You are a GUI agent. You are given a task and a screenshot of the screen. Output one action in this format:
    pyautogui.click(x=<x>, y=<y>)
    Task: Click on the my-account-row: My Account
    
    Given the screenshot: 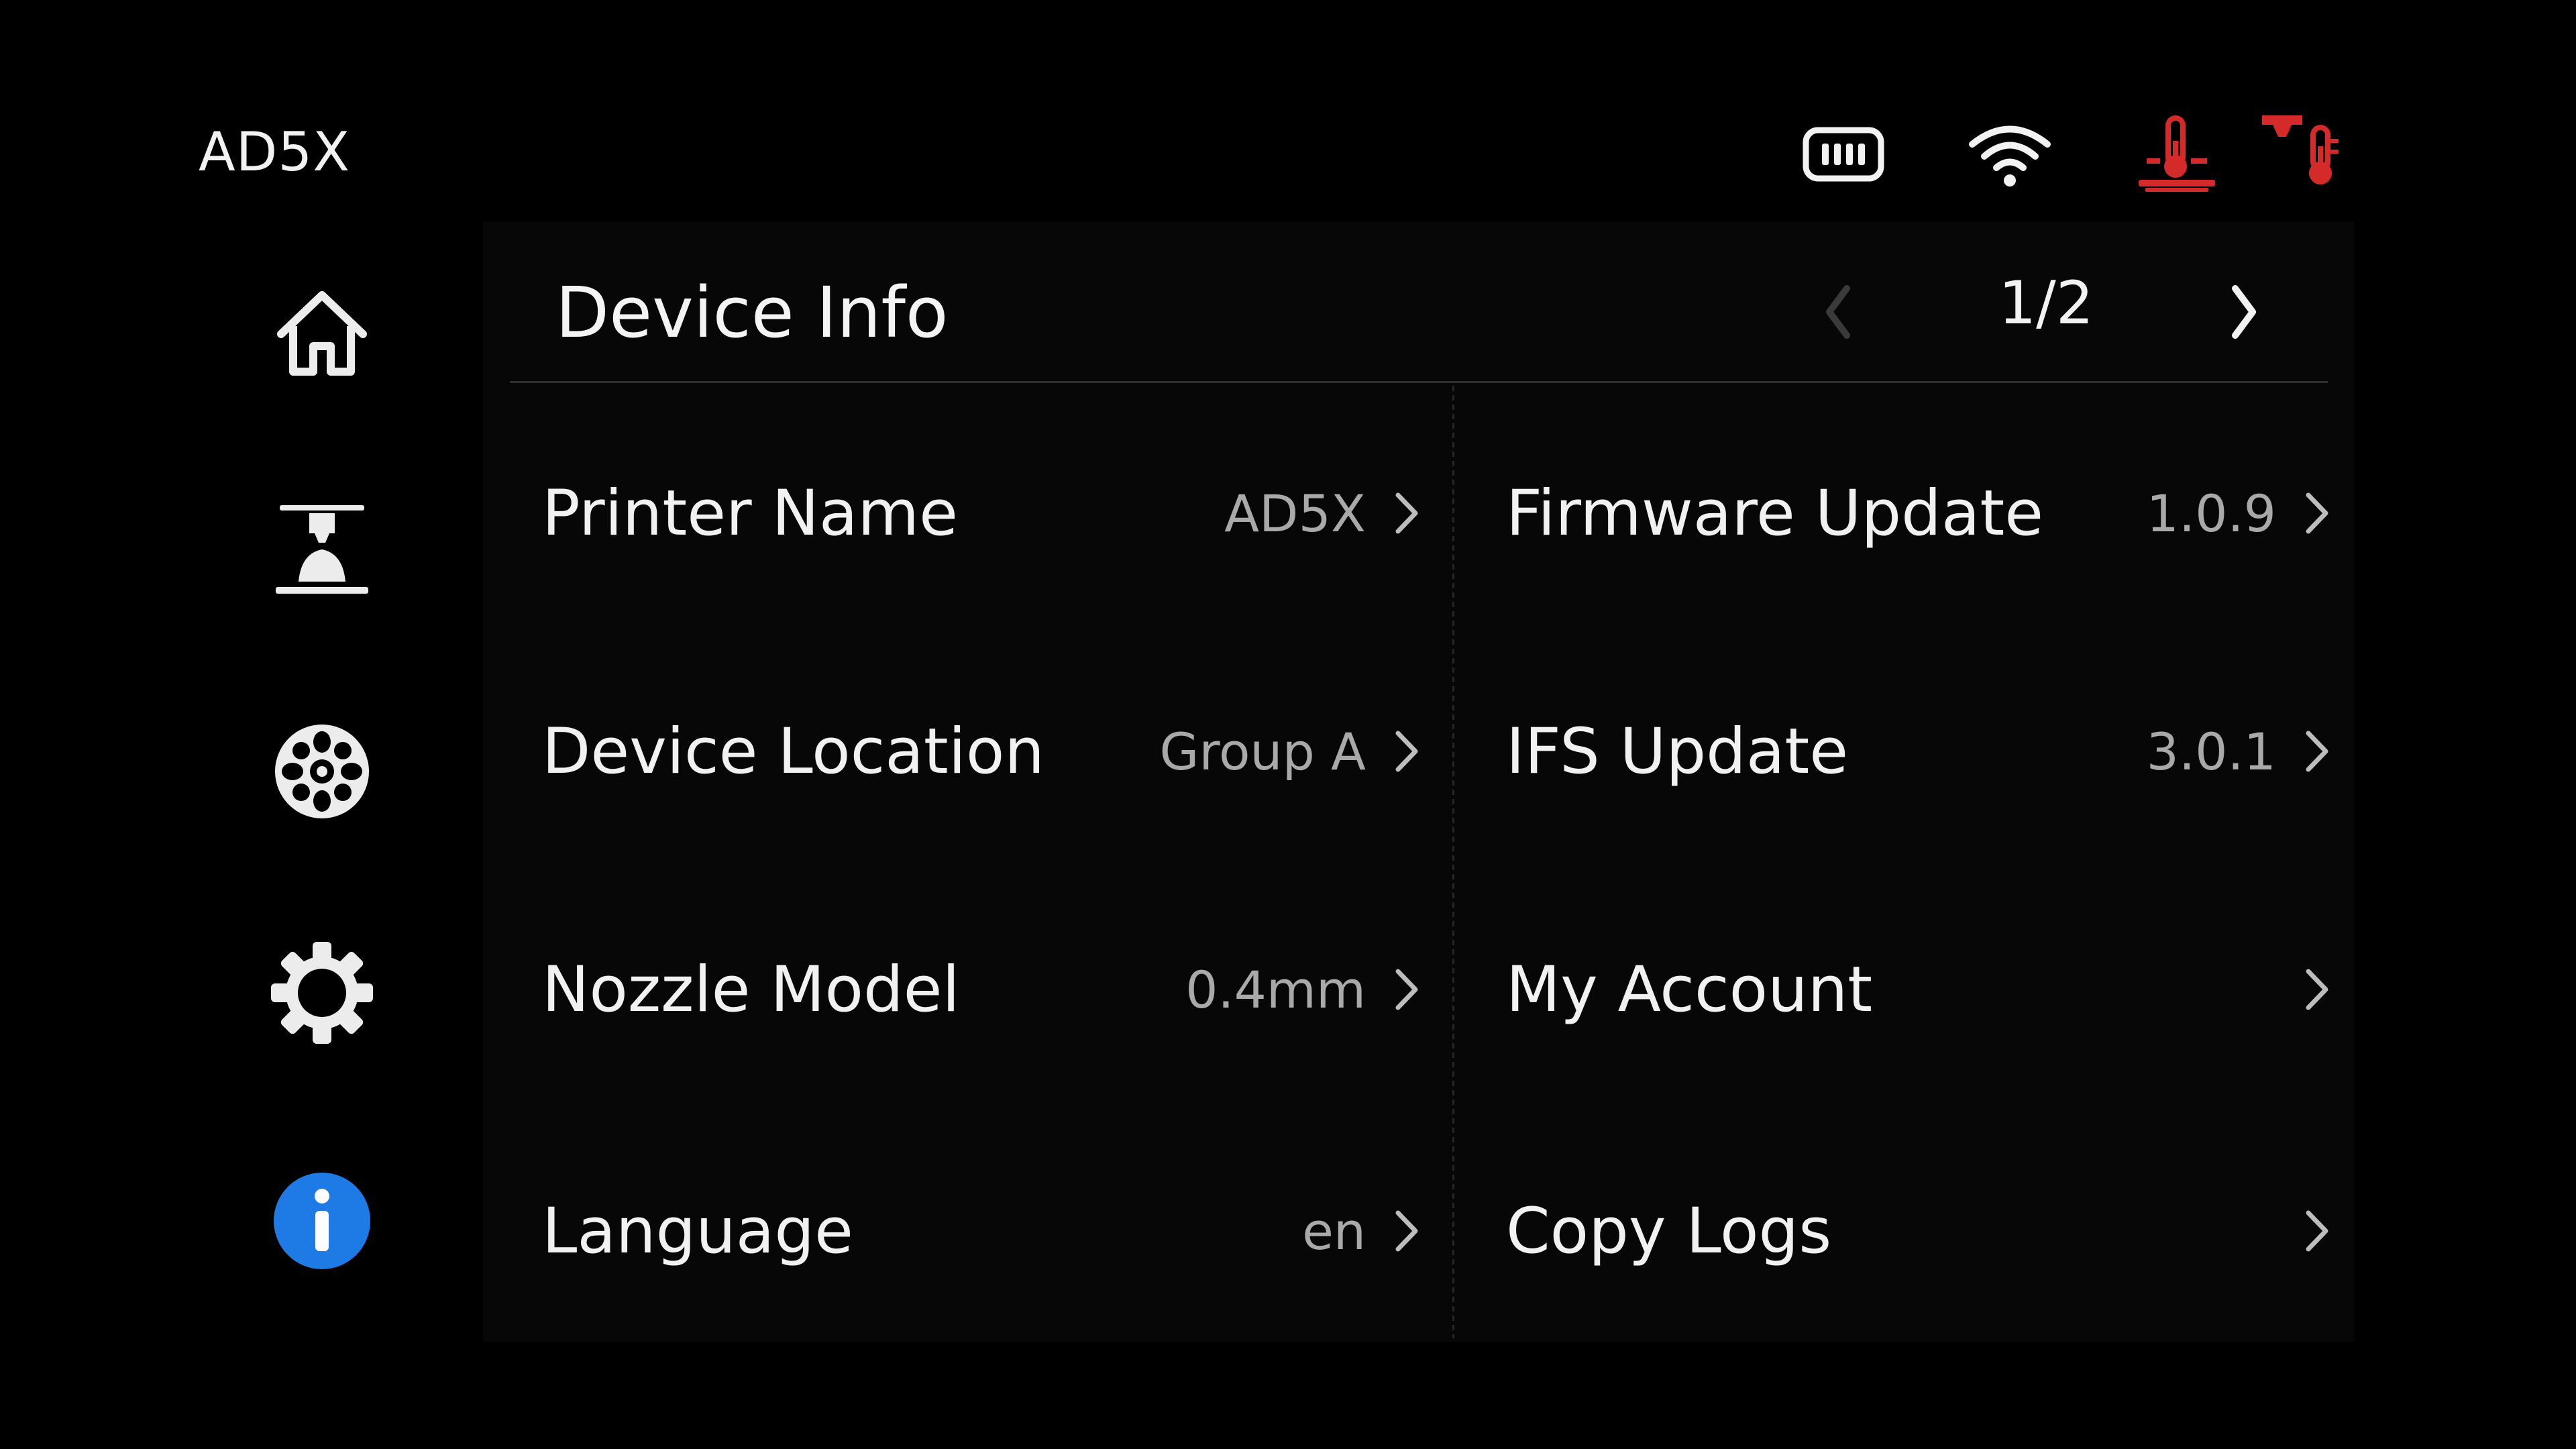 What is the action you would take?
    pyautogui.click(x=1922, y=989)
    